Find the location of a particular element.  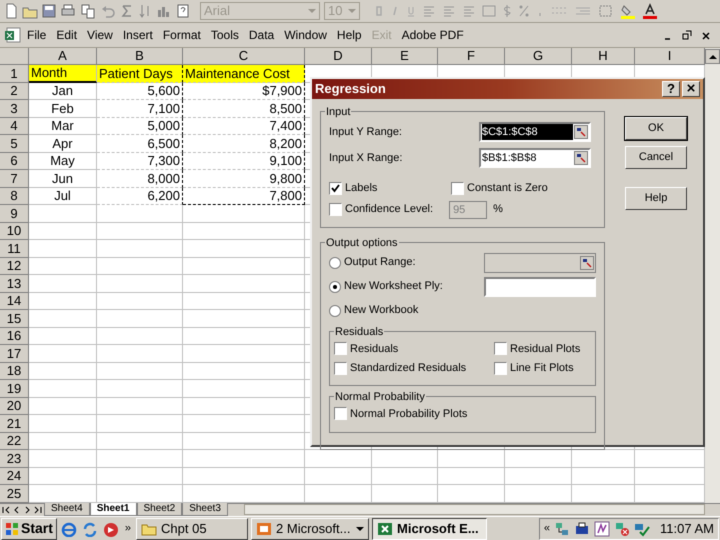

checkbox-label: Line Fit Plots is located at coordinates (542, 368).